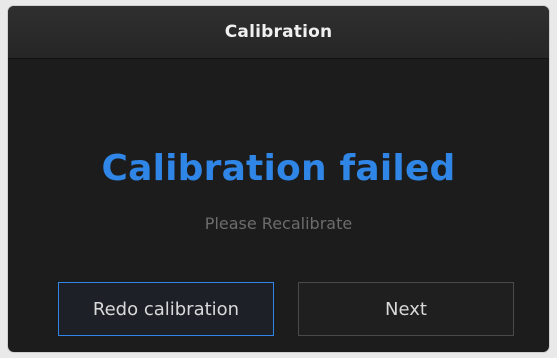  What do you see at coordinates (278, 168) in the screenshot?
I see `calibration-status-heading: Calibration failed` at bounding box center [278, 168].